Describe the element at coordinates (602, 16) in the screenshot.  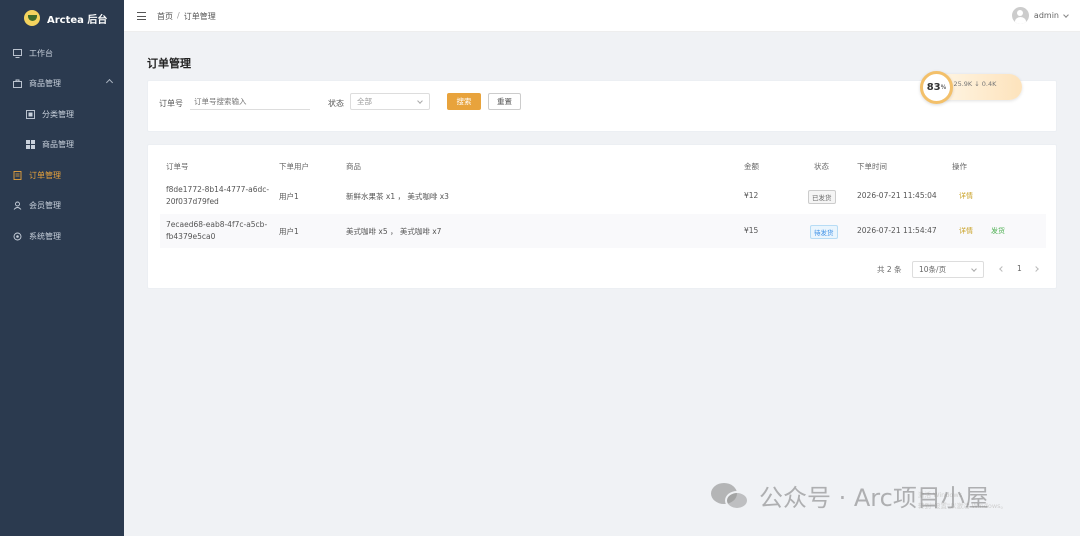
I see `top-header: 首页 / 订单管理 admin` at that location.